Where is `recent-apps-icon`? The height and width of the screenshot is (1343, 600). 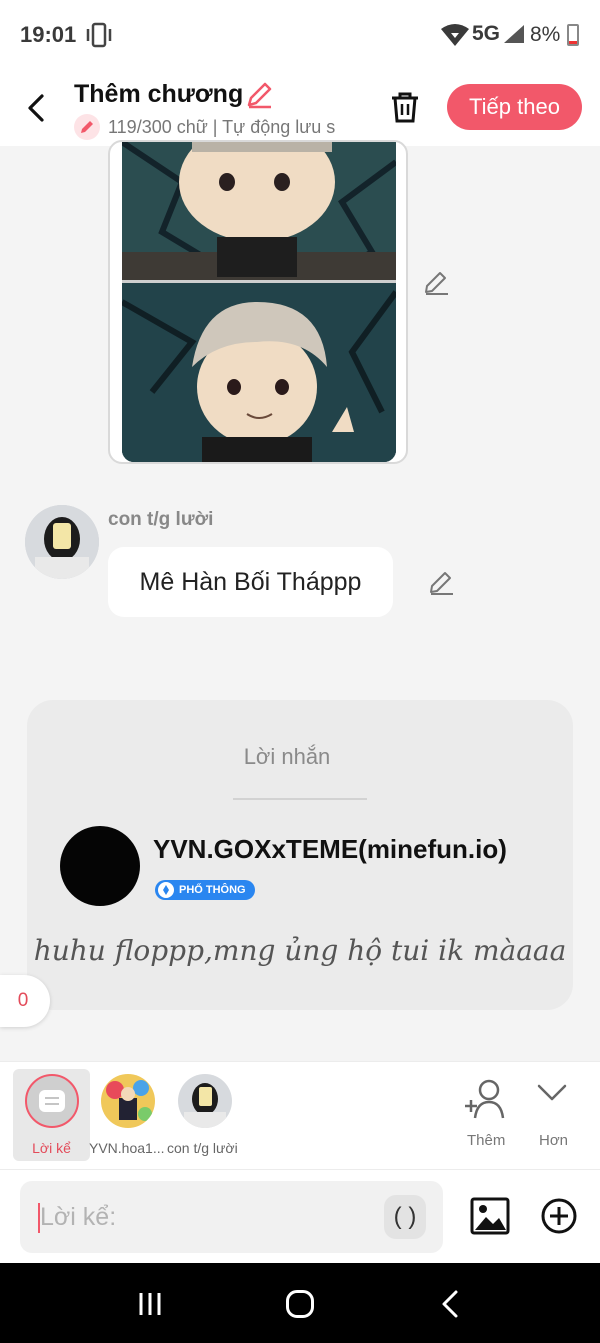 recent-apps-icon is located at coordinates (150, 1304).